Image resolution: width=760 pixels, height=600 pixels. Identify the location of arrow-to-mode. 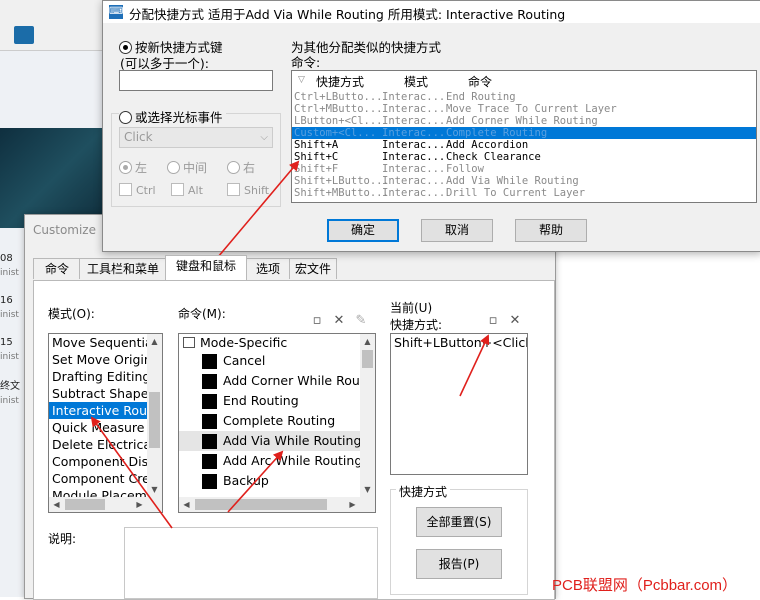
(131, 472).